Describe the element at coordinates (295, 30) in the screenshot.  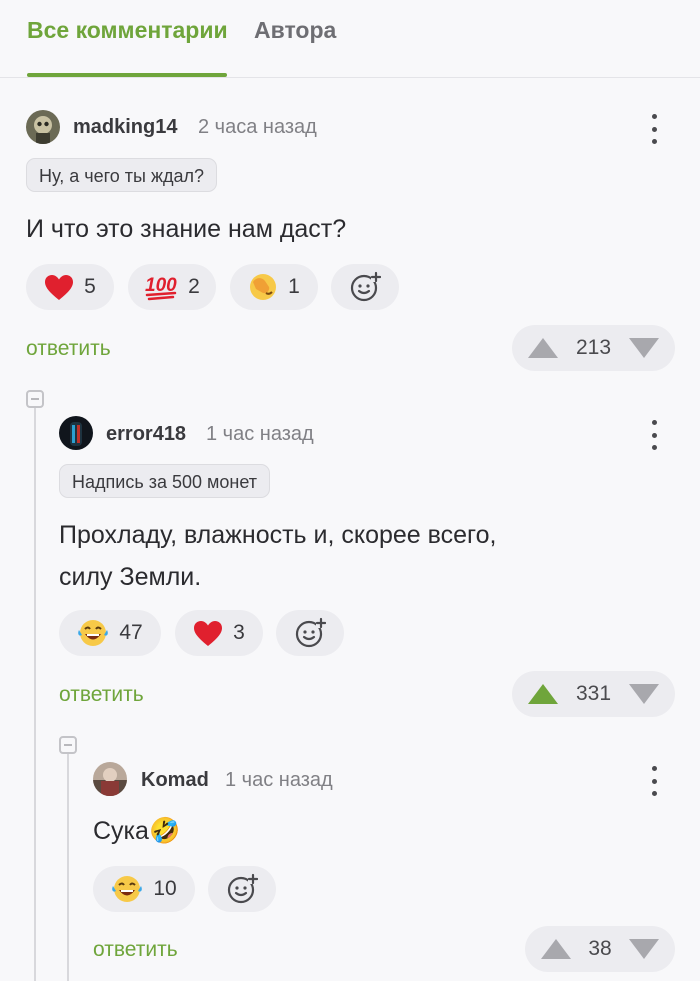
I see `tab-author: Автора` at that location.